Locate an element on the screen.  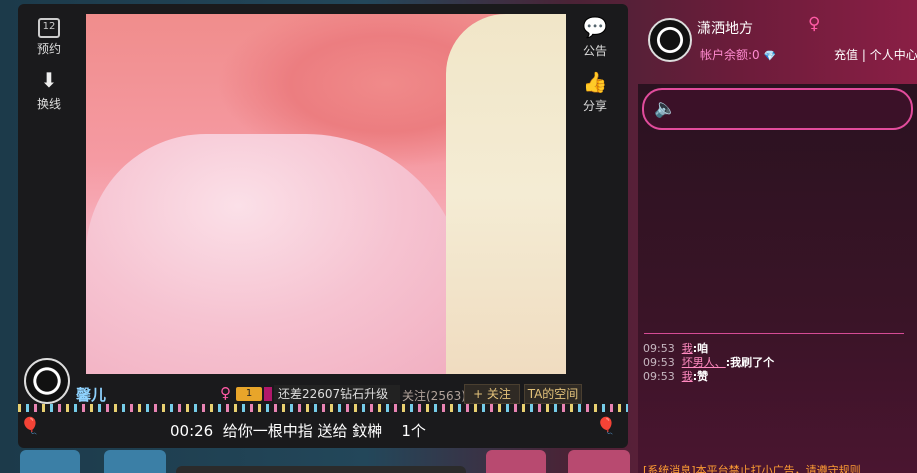
speaker-icon: 🔈 is located at coordinates (665, 108).